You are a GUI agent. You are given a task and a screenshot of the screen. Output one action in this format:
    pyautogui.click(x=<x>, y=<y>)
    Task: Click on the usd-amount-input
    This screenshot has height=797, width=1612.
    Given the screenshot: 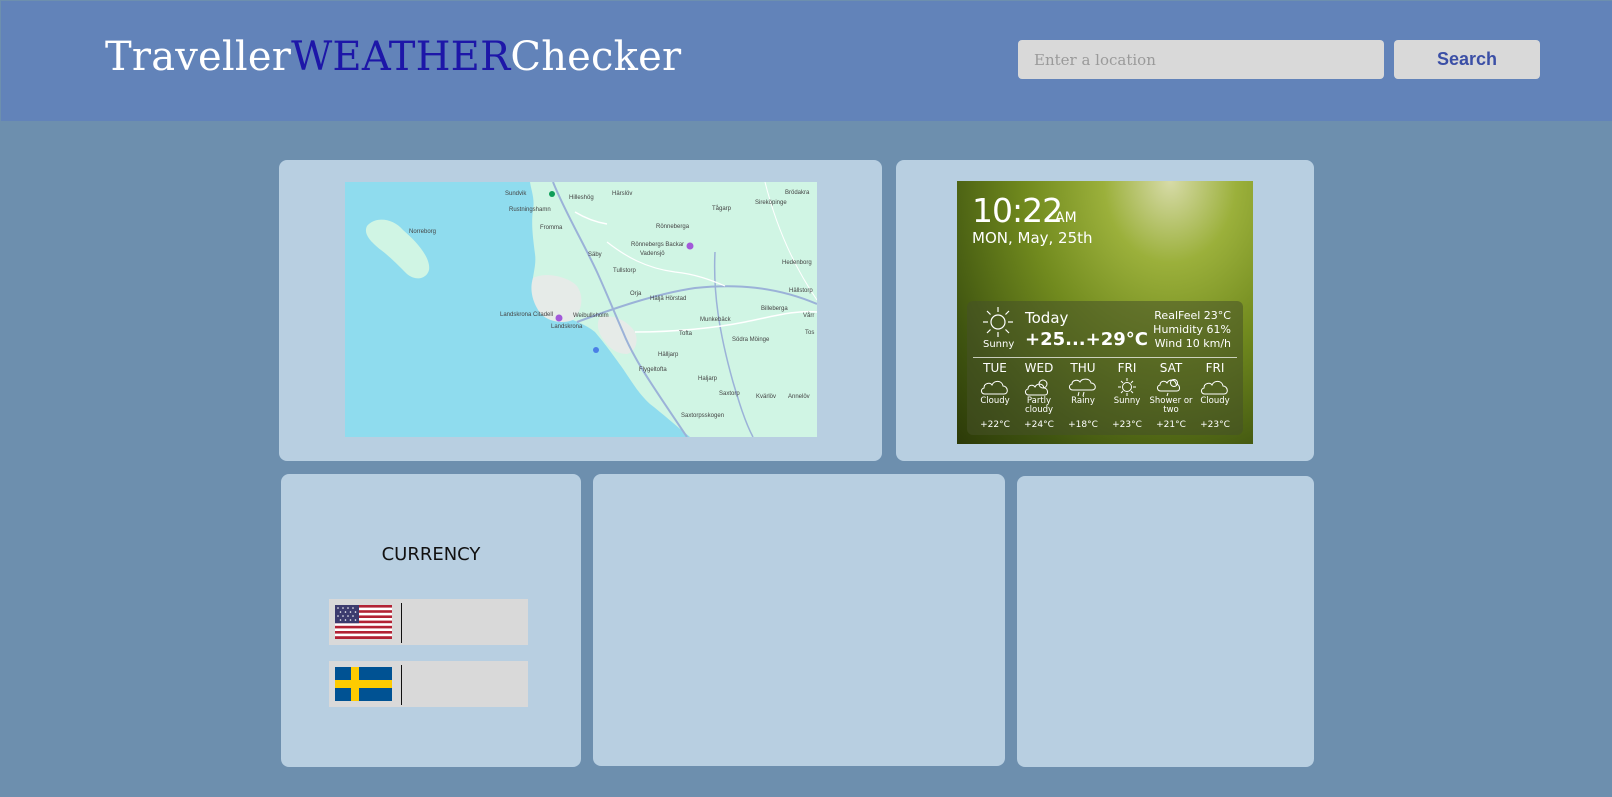 What is the action you would take?
    pyautogui.click(x=466, y=623)
    